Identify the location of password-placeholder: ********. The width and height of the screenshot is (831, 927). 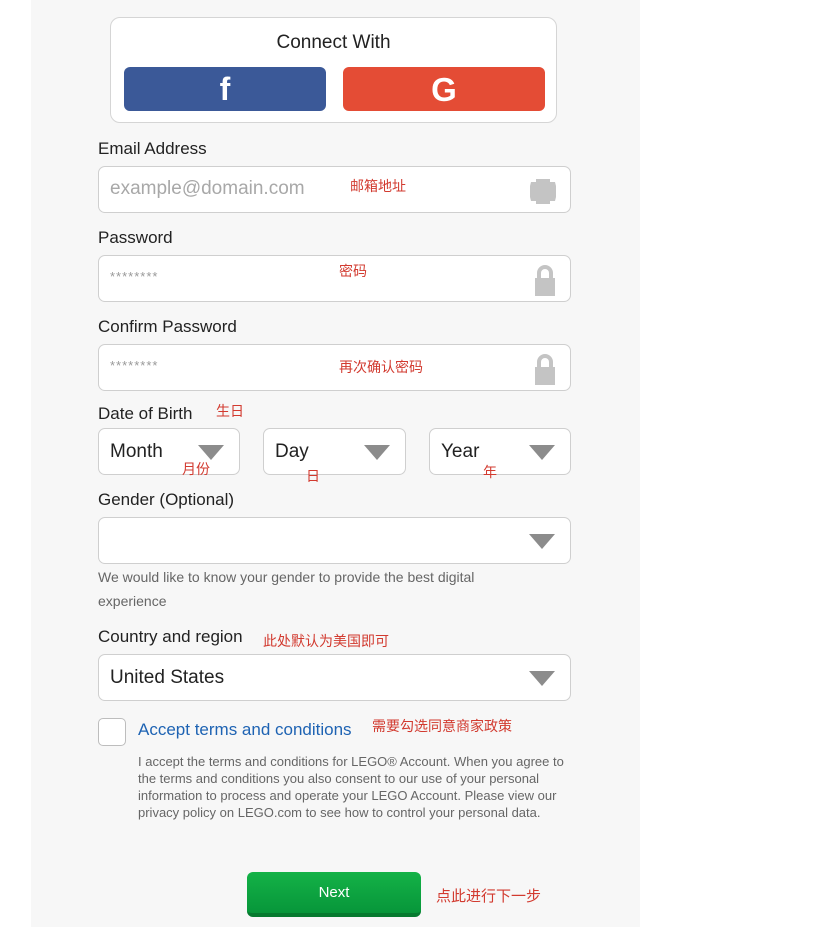
(134, 276).